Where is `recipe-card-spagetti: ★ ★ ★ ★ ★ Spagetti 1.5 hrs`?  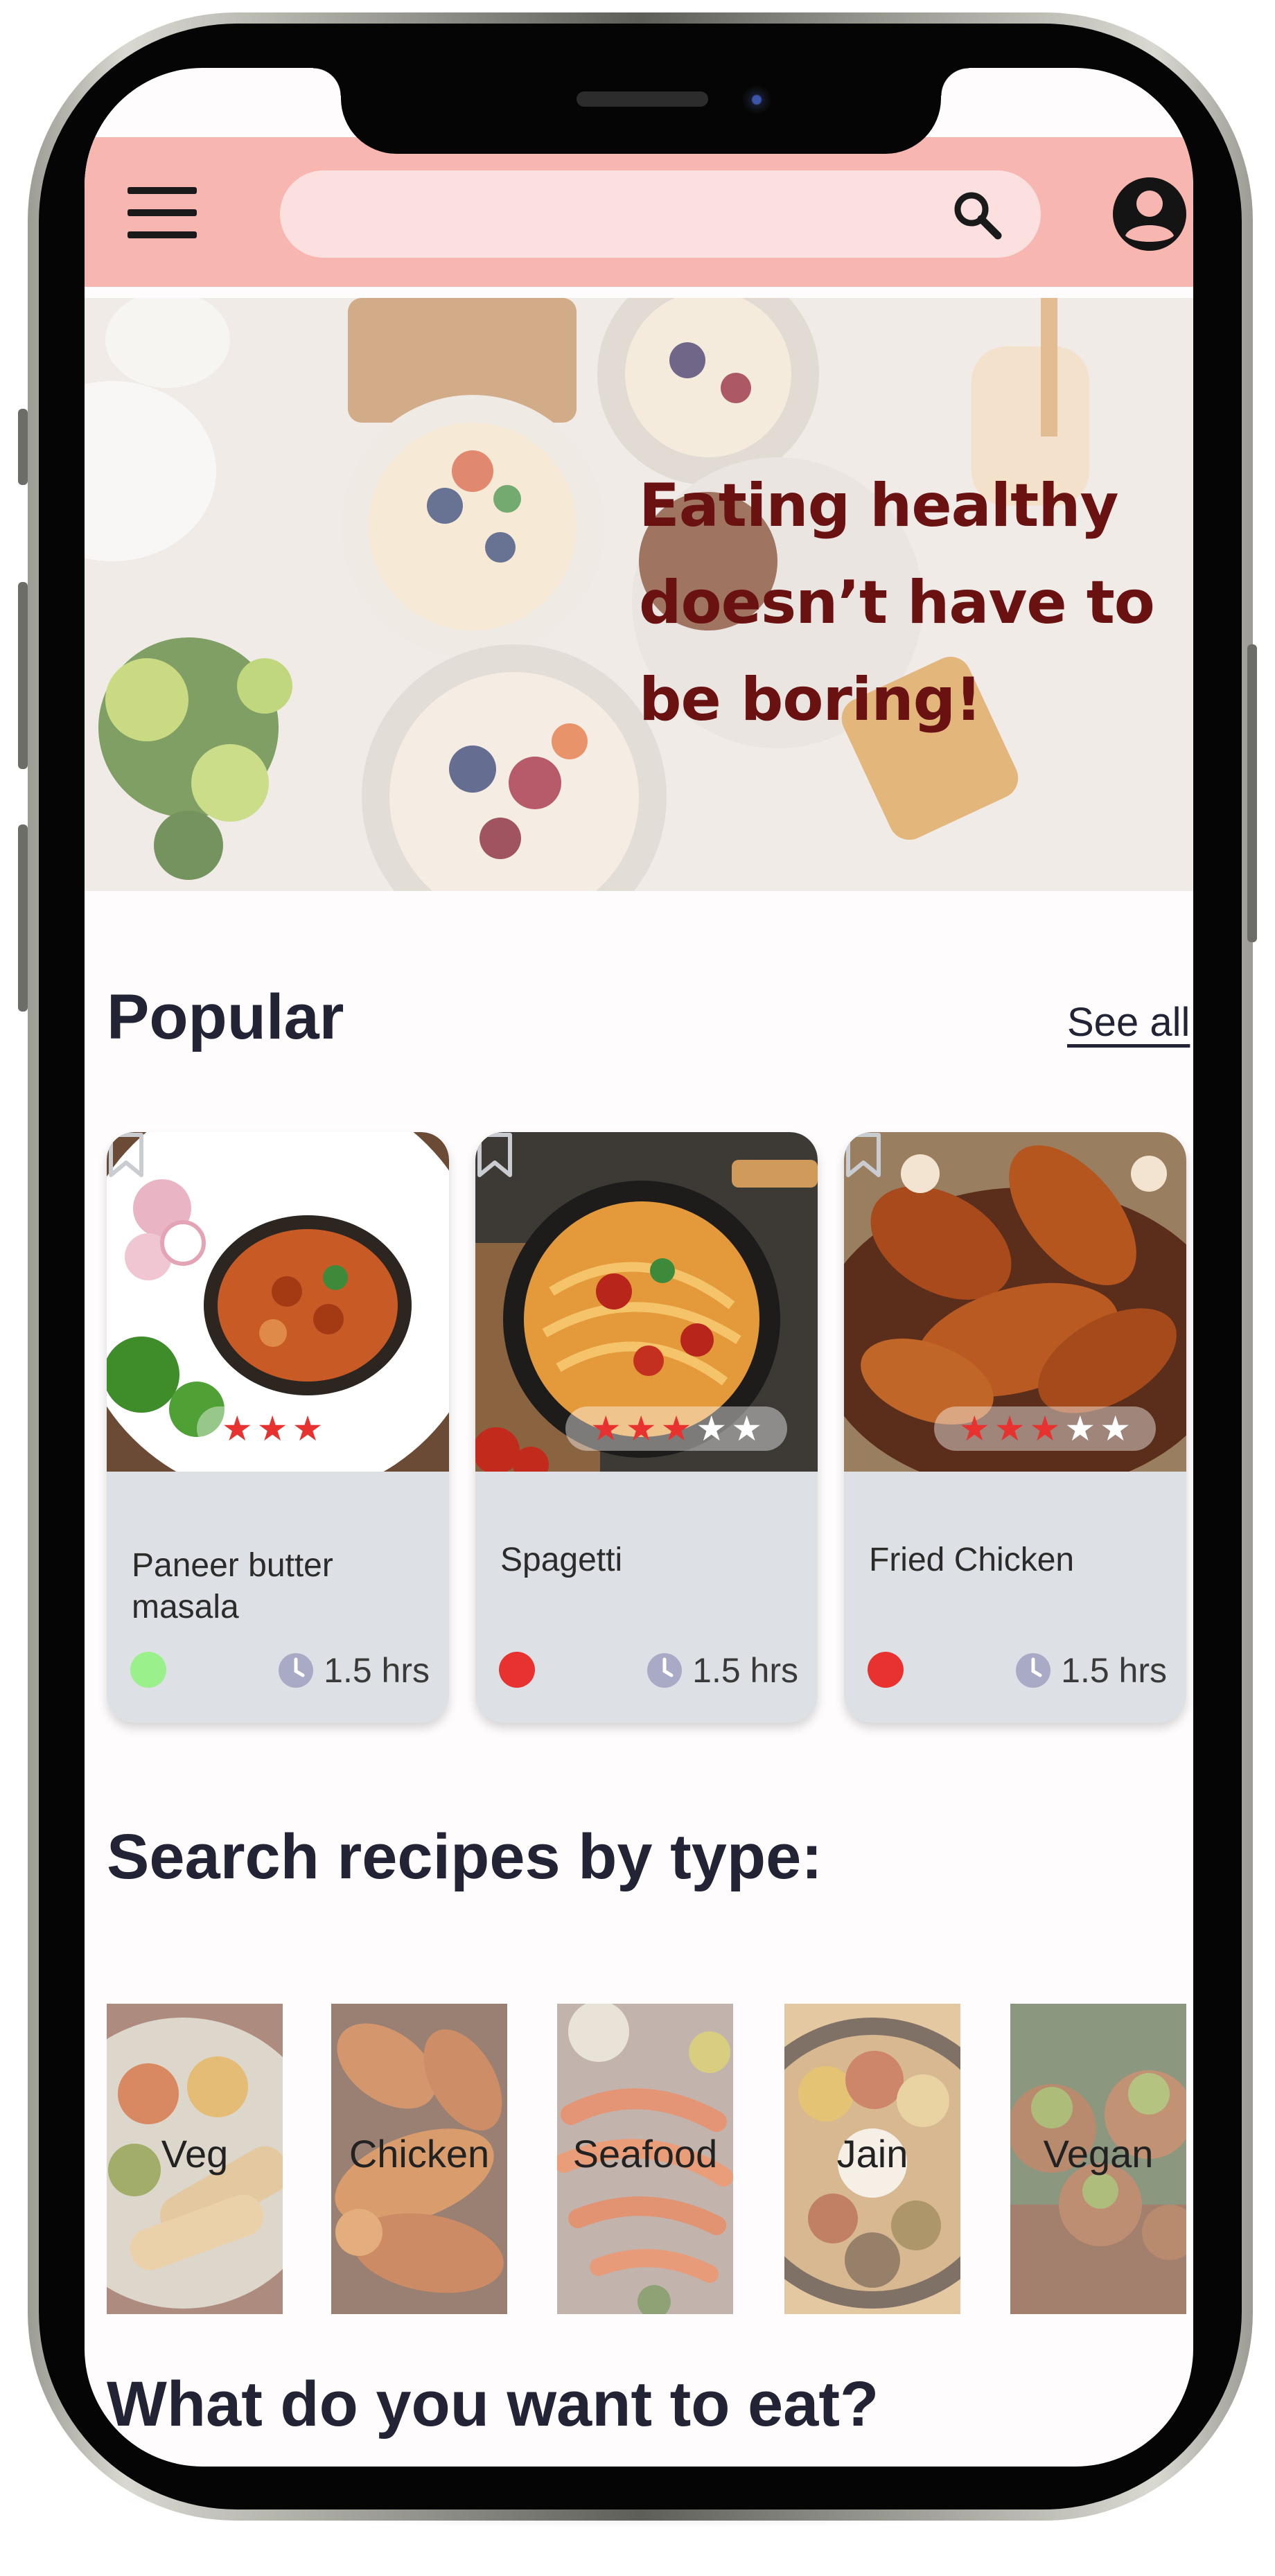
recipe-card-spagetti: ★ ★ ★ ★ ★ Spagetti 1.5 hrs is located at coordinates (646, 1427).